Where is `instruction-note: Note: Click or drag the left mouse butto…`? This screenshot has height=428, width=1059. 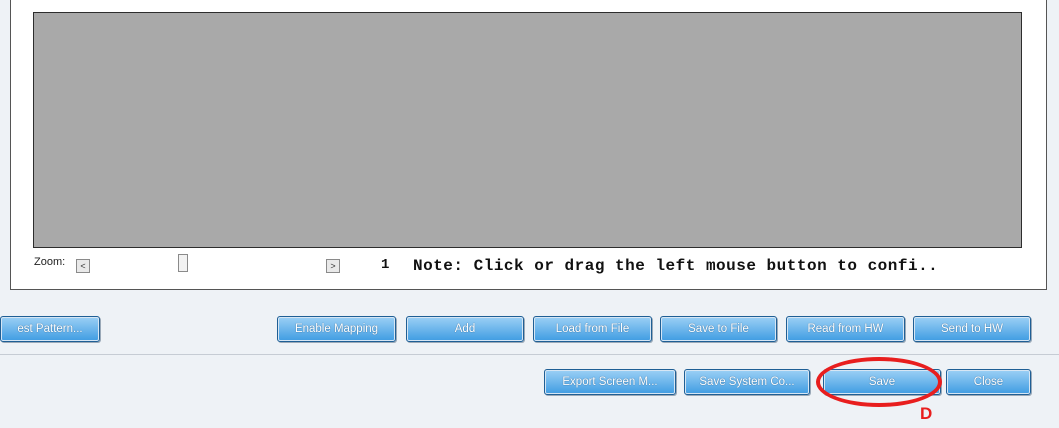 instruction-note: Note: Click or drag the left mouse butto… is located at coordinates (676, 266).